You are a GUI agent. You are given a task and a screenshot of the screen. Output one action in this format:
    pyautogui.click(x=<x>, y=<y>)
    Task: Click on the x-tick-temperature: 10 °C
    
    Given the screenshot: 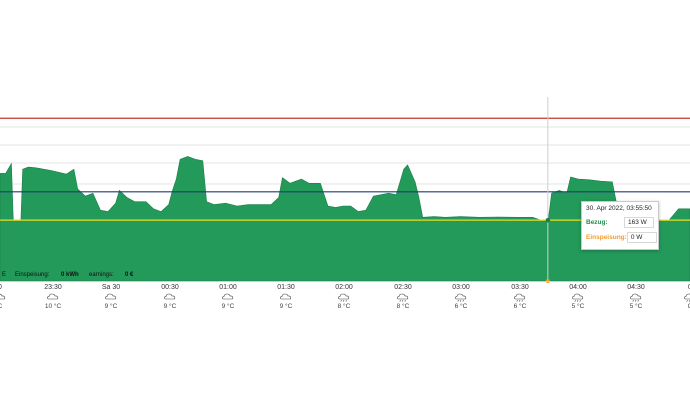 What is the action you would take?
    pyautogui.click(x=53, y=306)
    